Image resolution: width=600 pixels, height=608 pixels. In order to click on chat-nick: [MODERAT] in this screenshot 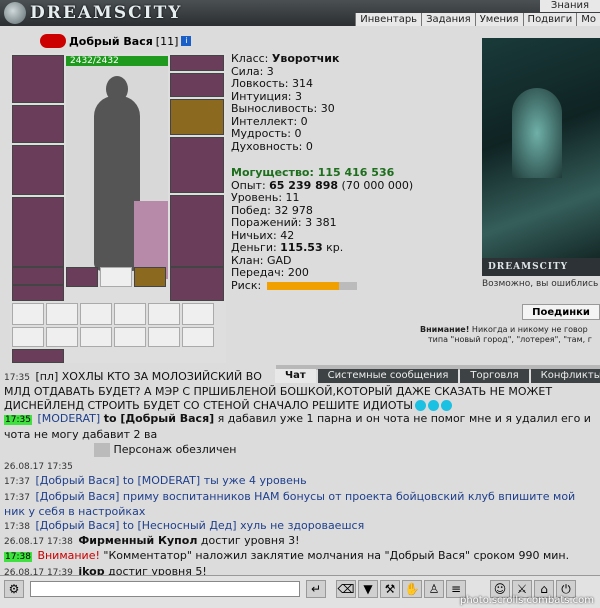, I will do `click(68, 418)`.